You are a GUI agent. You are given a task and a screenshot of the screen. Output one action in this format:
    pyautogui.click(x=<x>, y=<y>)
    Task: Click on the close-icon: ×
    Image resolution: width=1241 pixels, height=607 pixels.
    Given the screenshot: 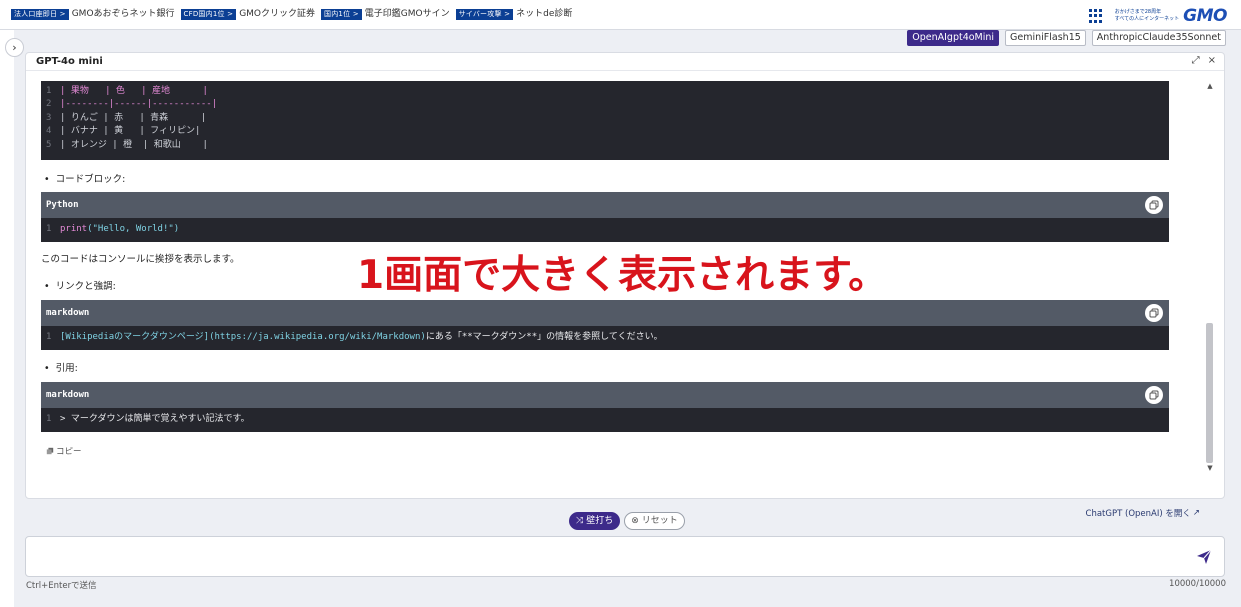 What is the action you would take?
    pyautogui.click(x=1212, y=60)
    